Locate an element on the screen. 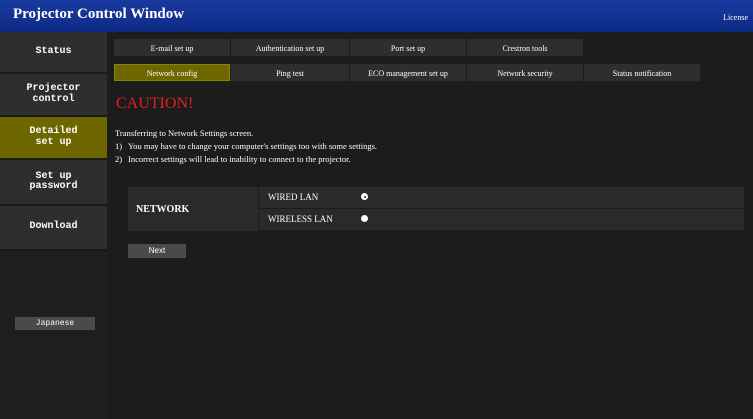  license-link: License is located at coordinates (735, 17).